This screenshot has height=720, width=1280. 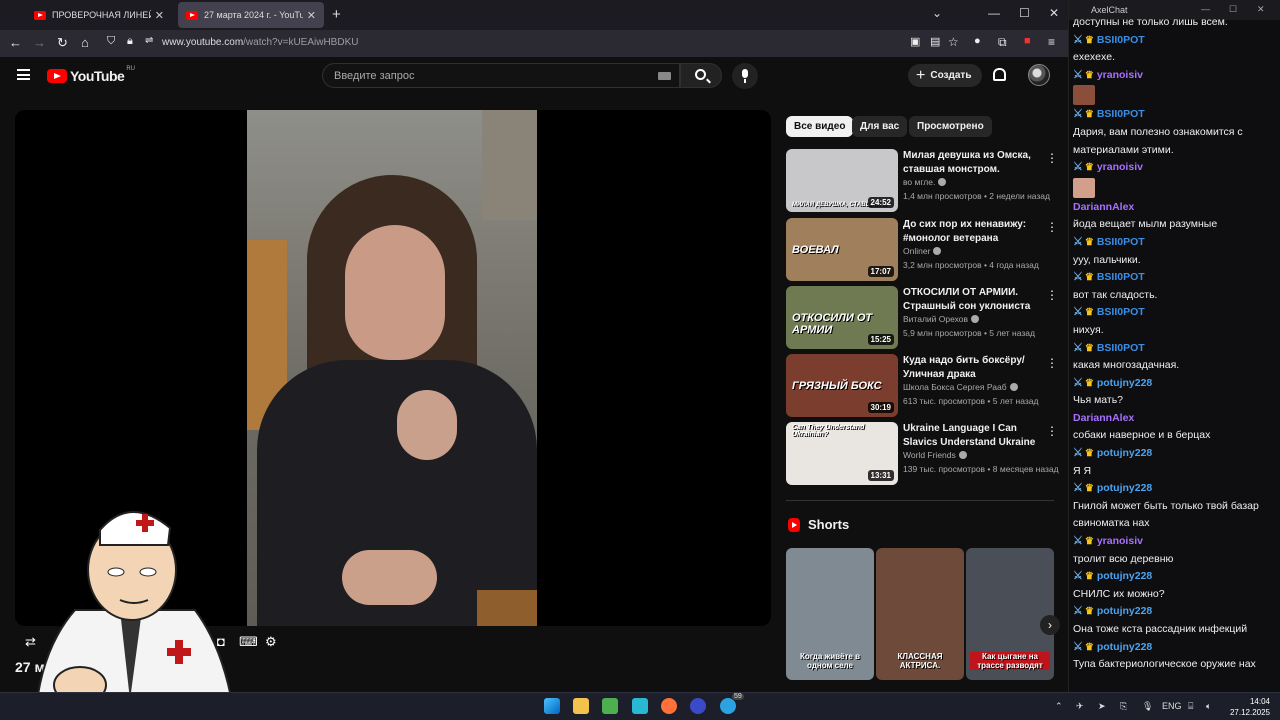 What do you see at coordinates (999, 74) in the screenshot?
I see `notifications-bell-icon` at bounding box center [999, 74].